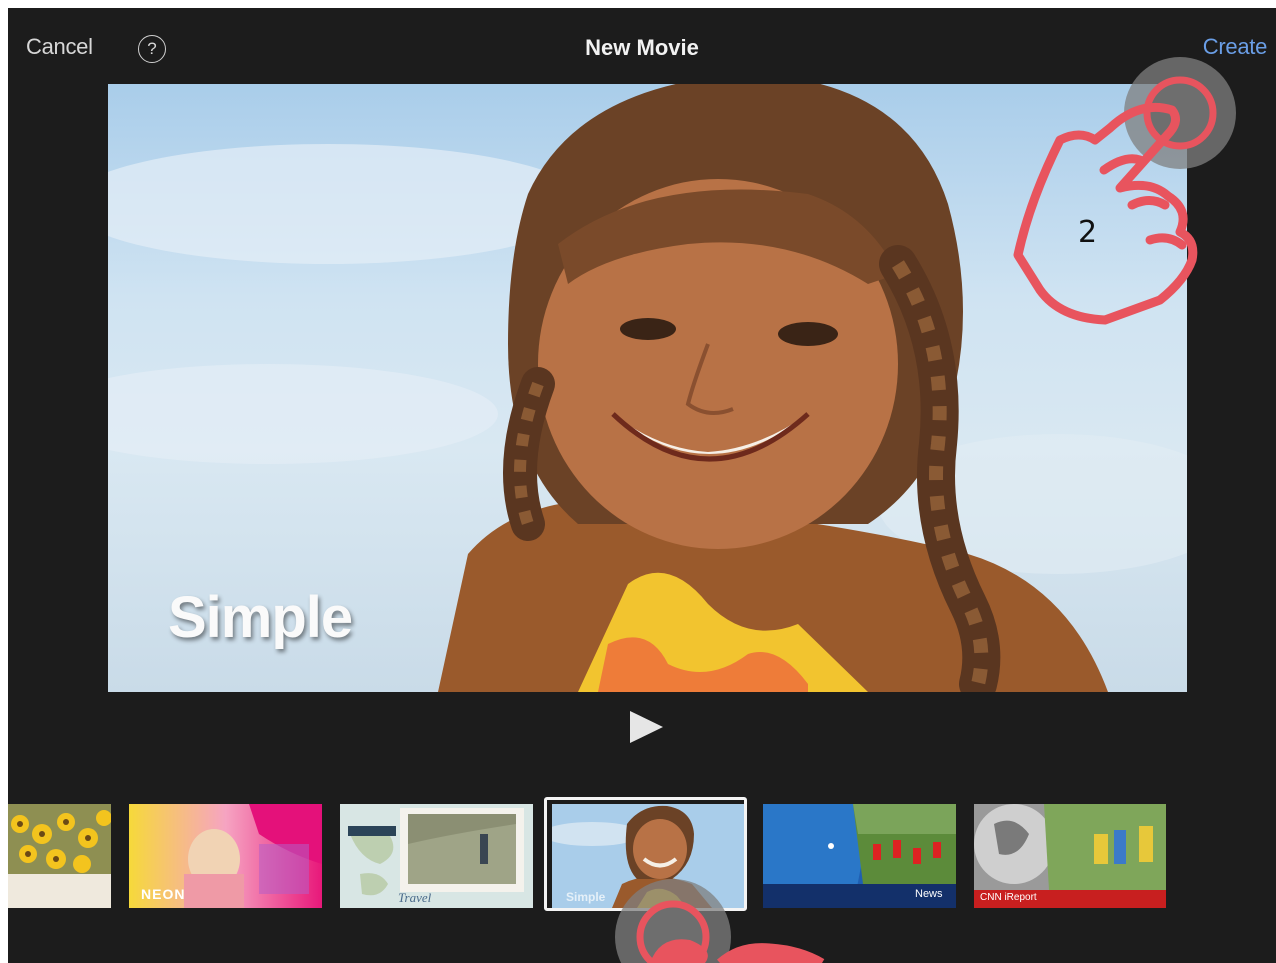  What do you see at coordinates (859, 856) in the screenshot?
I see `theme-thumbnail-news: News` at bounding box center [859, 856].